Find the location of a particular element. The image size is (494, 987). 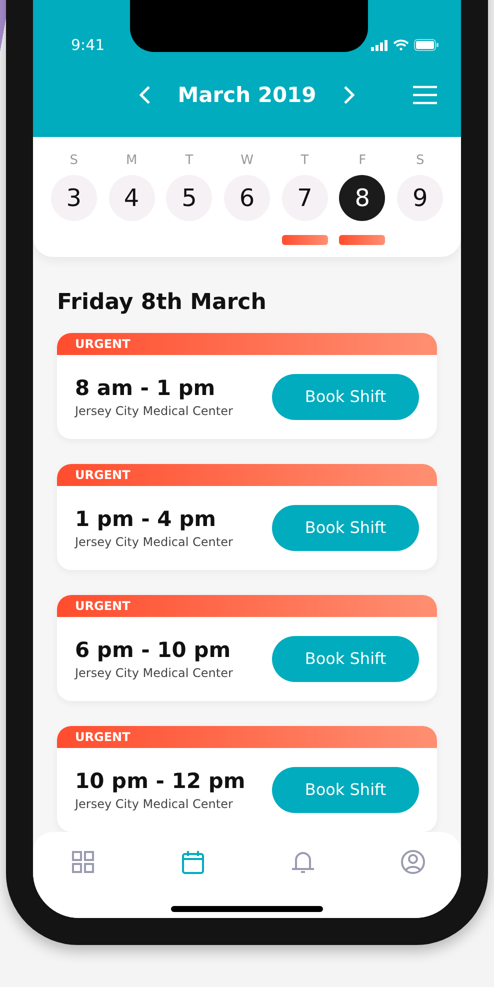

day-button: 8 is located at coordinates (362, 197).